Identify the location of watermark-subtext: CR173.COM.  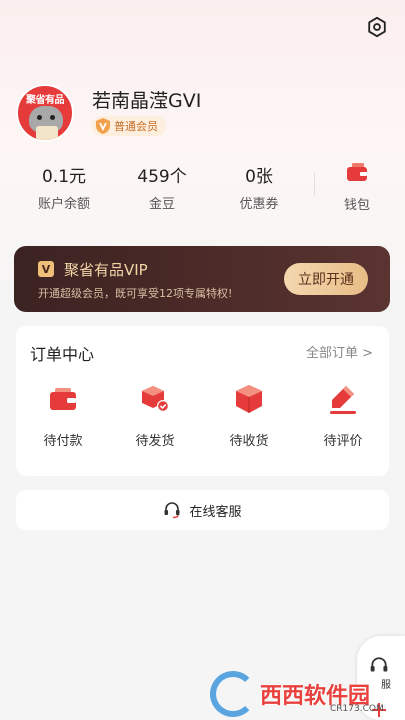
(357, 709).